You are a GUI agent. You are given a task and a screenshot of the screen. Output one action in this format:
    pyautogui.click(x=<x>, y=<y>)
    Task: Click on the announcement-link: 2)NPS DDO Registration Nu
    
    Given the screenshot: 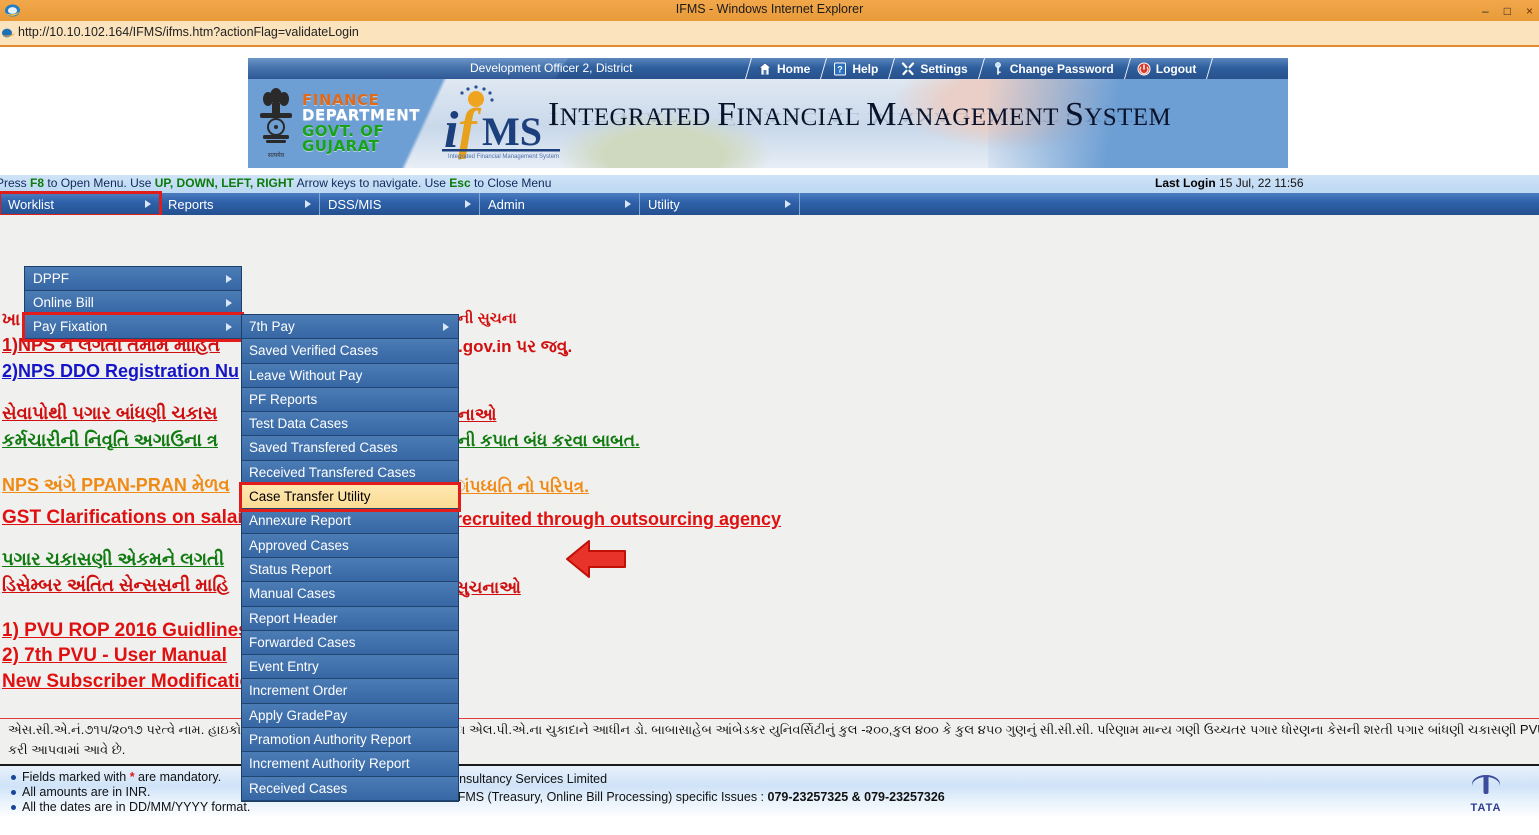 What is the action you would take?
    pyautogui.click(x=120, y=371)
    